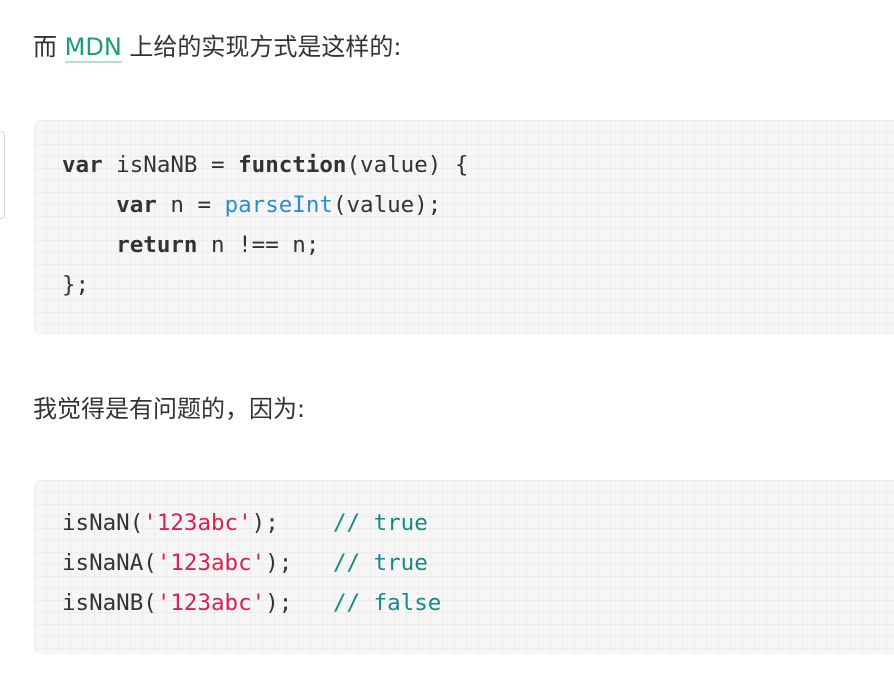  What do you see at coordinates (109, 603) in the screenshot?
I see `code-text: isNaNB(` at bounding box center [109, 603].